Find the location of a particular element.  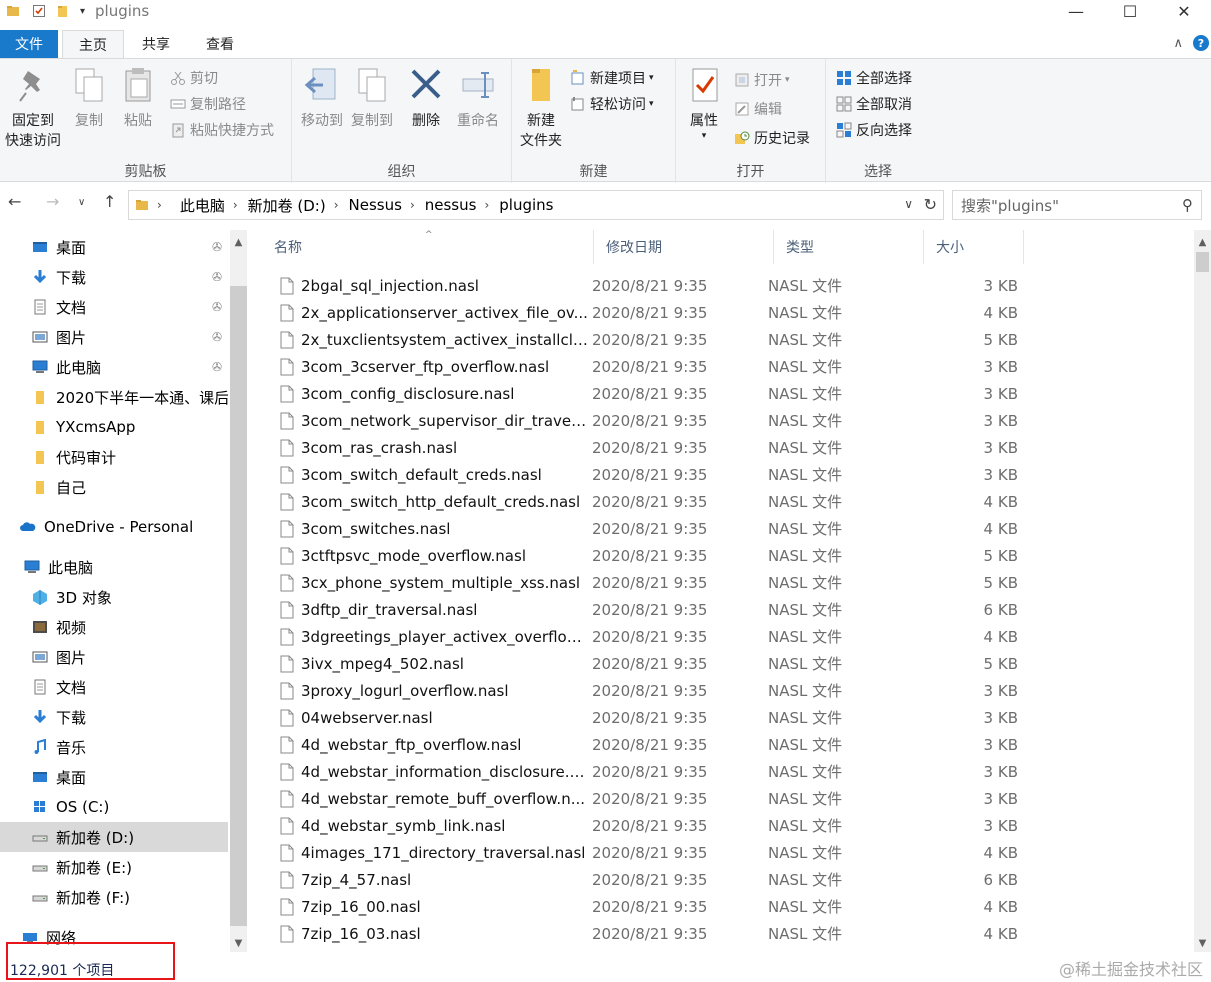

copy-to-button: 复制到 is located at coordinates (372, 98).